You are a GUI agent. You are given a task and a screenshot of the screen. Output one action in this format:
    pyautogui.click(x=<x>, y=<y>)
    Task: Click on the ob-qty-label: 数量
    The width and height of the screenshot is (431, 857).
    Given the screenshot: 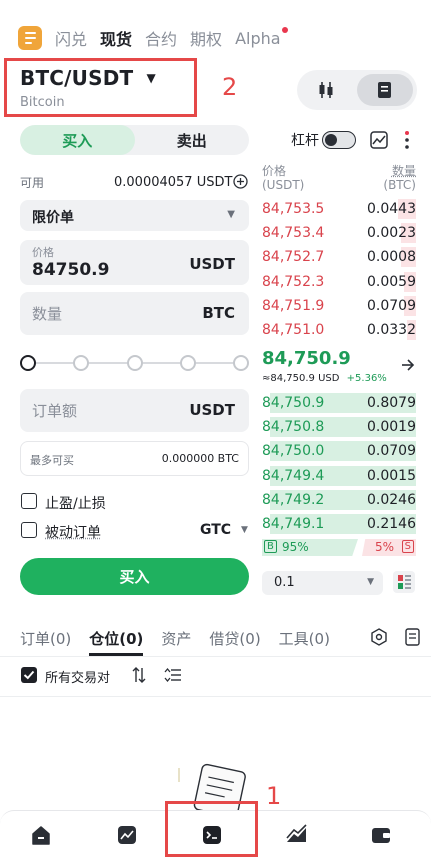 What is the action you would take?
    pyautogui.click(x=403, y=171)
    